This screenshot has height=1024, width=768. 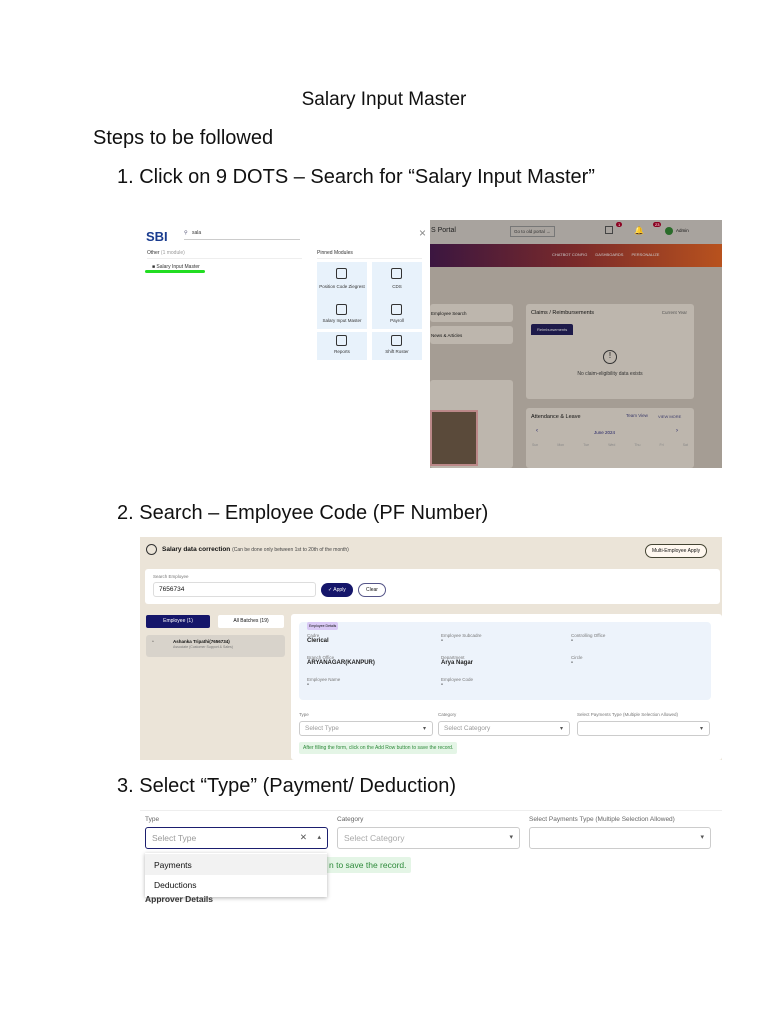 I want to click on report-icon, so click(x=341, y=340).